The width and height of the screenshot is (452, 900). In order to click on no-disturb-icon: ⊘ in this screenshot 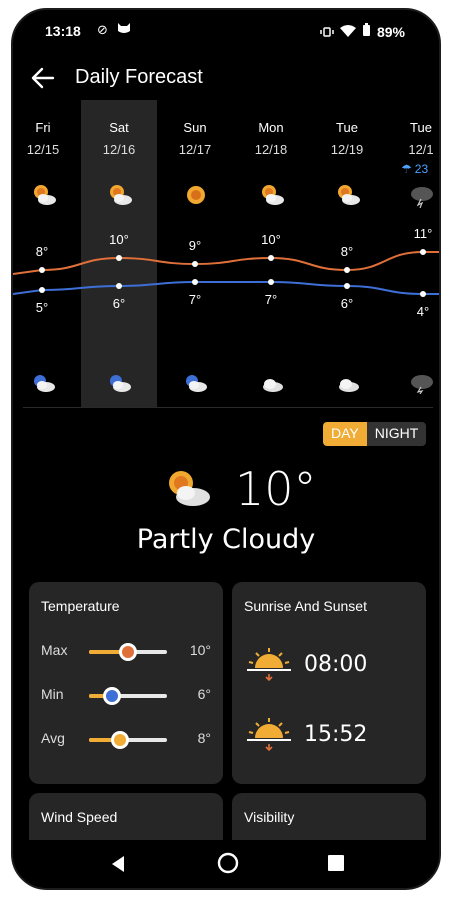, I will do `click(102, 29)`.